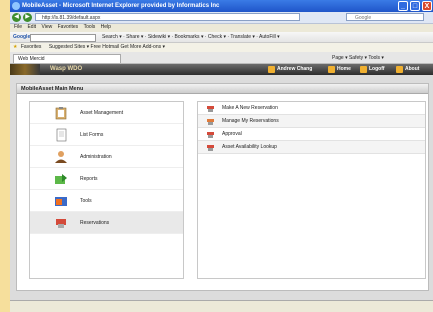  Describe the element at coordinates (106, 179) in the screenshot. I see `menu-reports: Reports` at that location.